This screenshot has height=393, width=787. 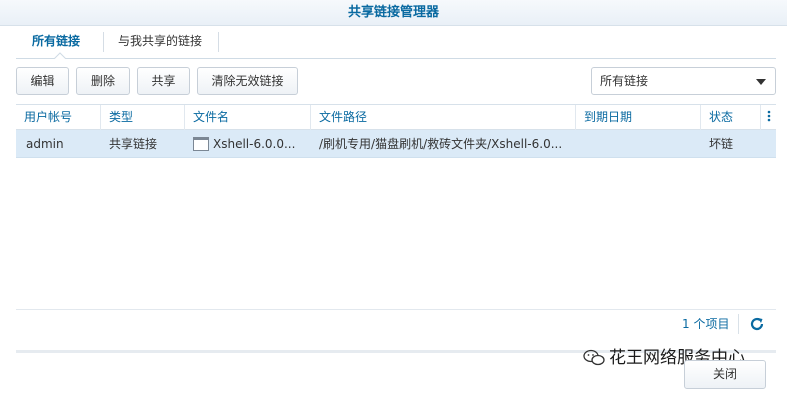 I want to click on pager-divider, so click(x=738, y=324).